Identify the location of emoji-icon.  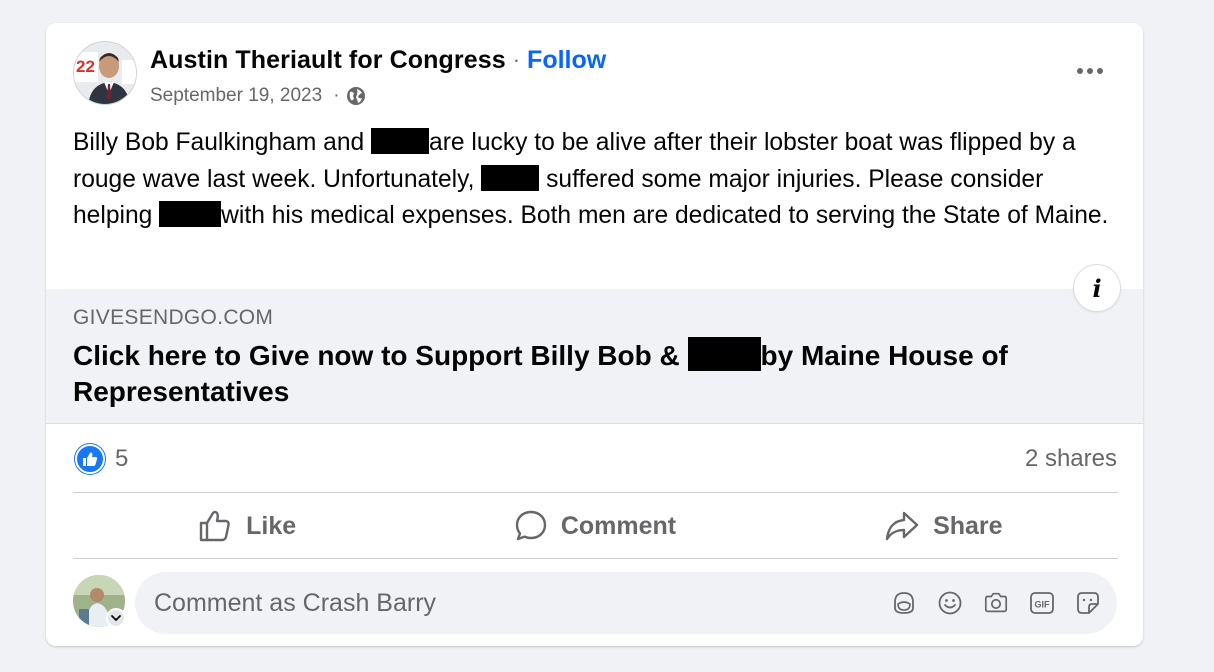
(950, 603).